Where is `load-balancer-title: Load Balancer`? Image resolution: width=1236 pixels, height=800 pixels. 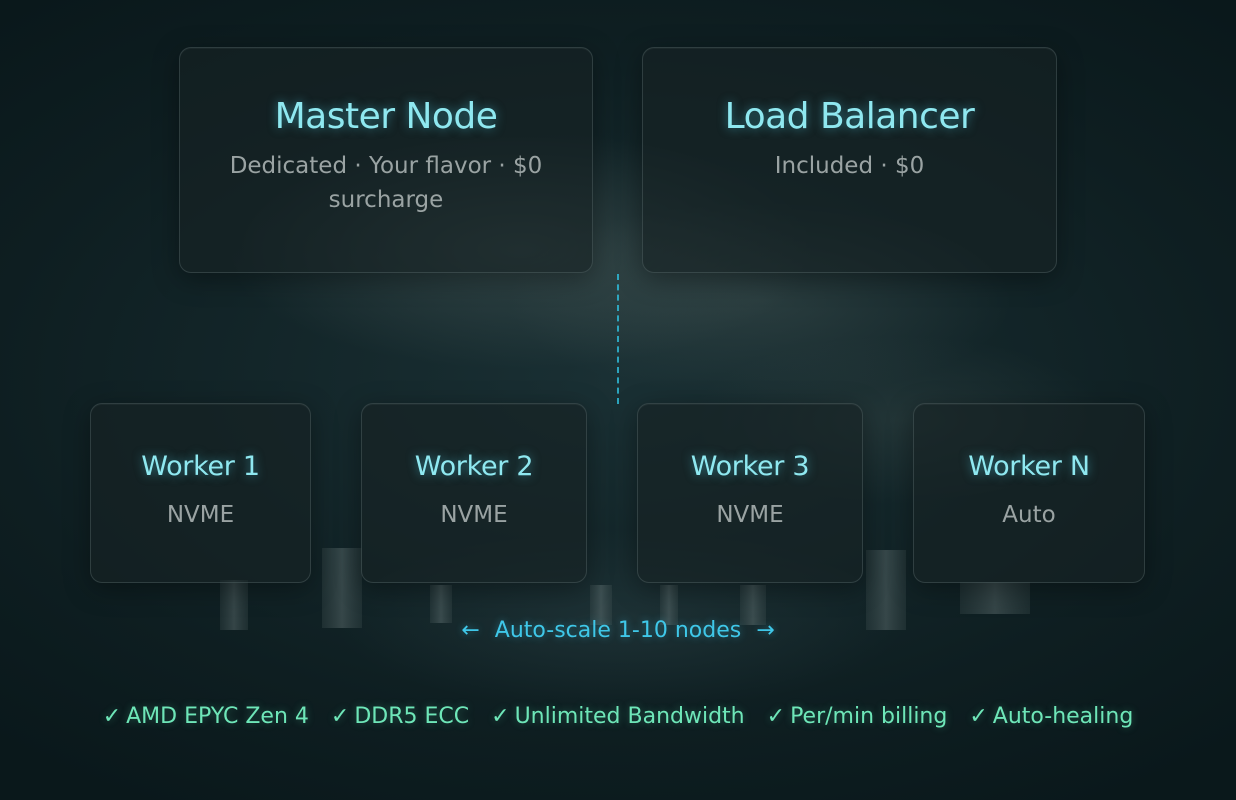 load-balancer-title: Load Balancer is located at coordinates (849, 116).